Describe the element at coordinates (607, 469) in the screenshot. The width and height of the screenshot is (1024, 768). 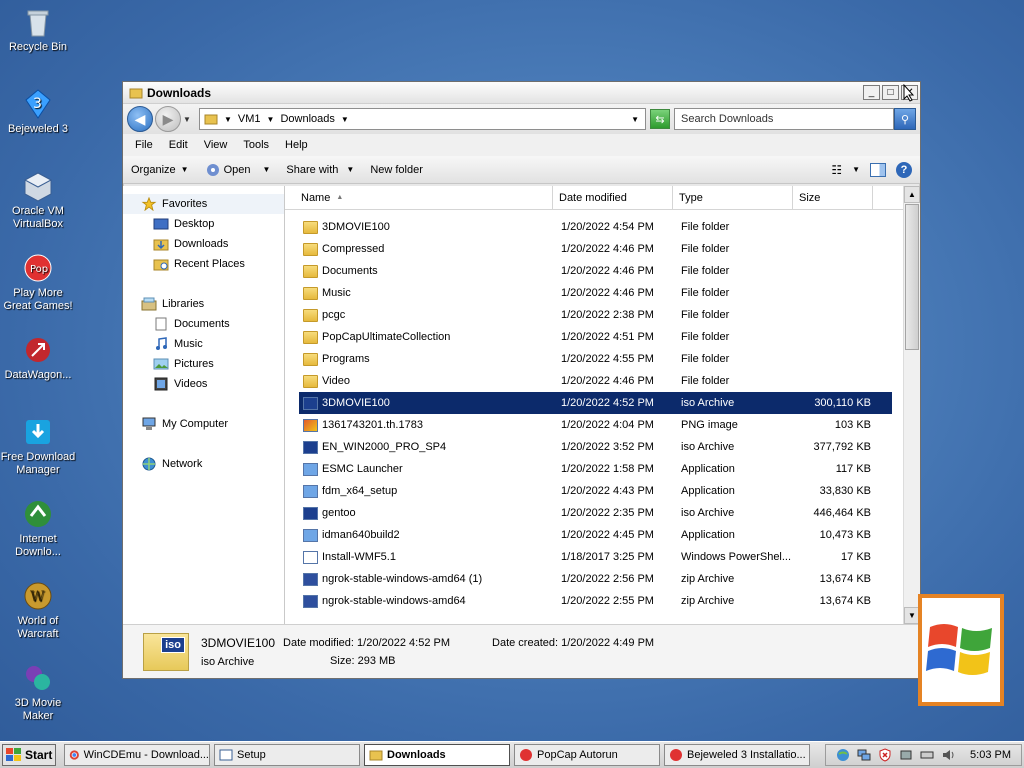
I see `file-date-cell: 1/20/2022 1:58 PM` at that location.